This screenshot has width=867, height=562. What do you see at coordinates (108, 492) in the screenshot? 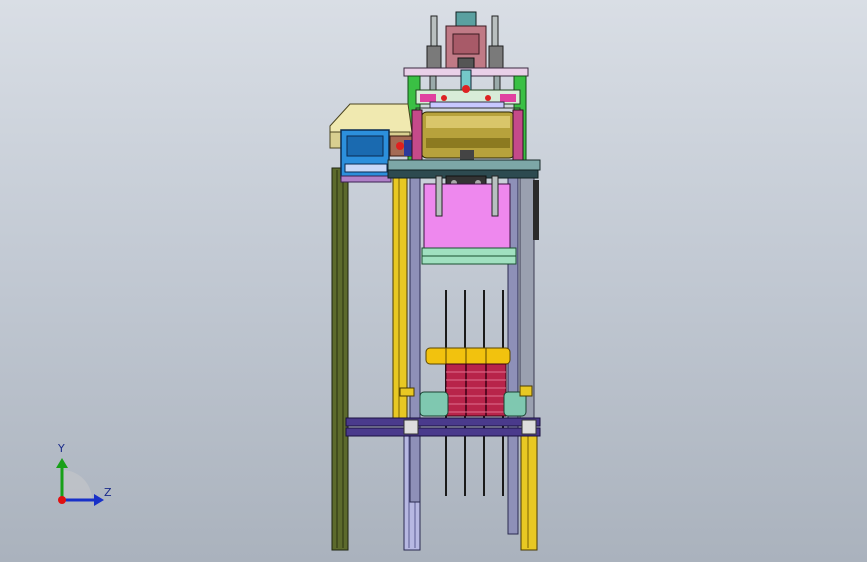
I see `axis-z-label: Z` at bounding box center [108, 492].